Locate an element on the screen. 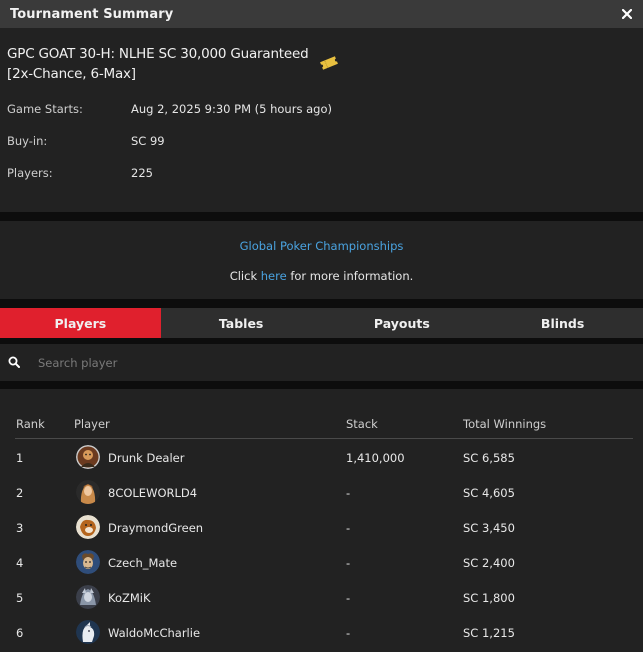 Image resolution: width=643 pixels, height=652 pixels. table-row: 3 DraymondGreen - SC 3,450 is located at coordinates (324, 527).